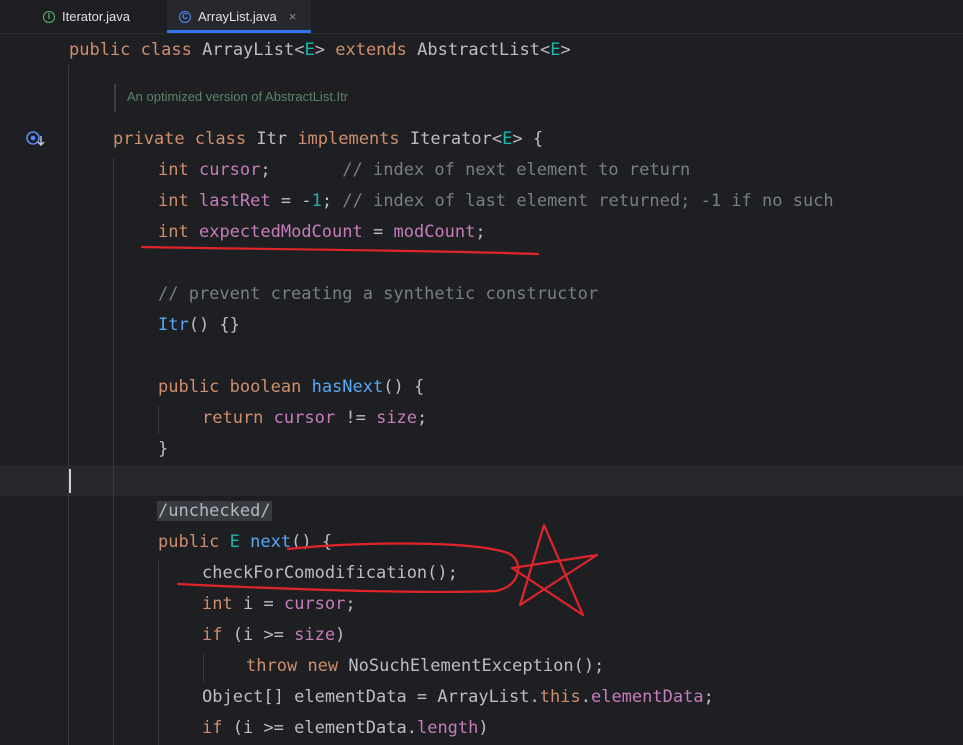 This screenshot has width=963, height=745. Describe the element at coordinates (348, 568) in the screenshot. I see `loop-annotation` at that location.